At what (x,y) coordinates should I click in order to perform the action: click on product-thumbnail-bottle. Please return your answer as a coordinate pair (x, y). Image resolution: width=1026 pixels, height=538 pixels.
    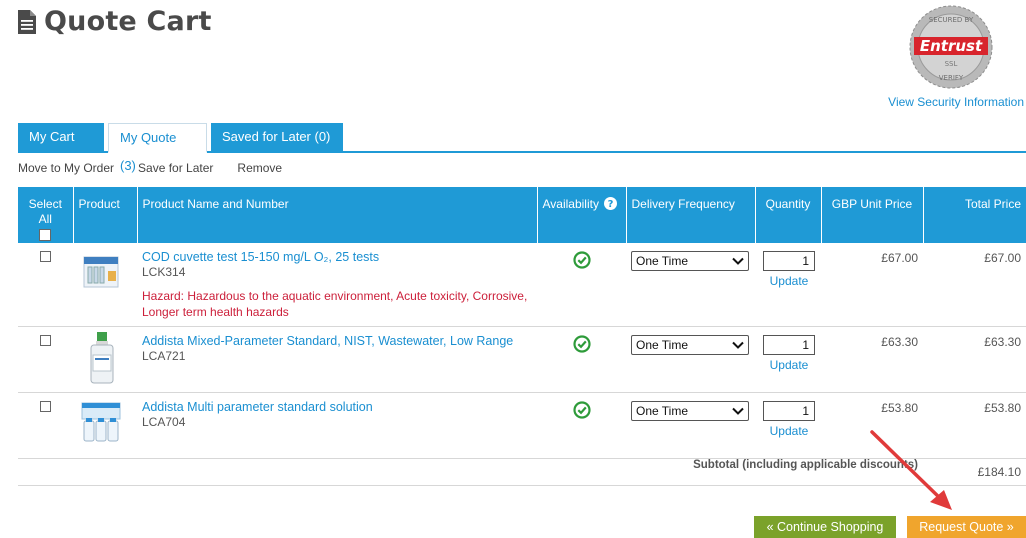
    Looking at the image, I should click on (102, 359).